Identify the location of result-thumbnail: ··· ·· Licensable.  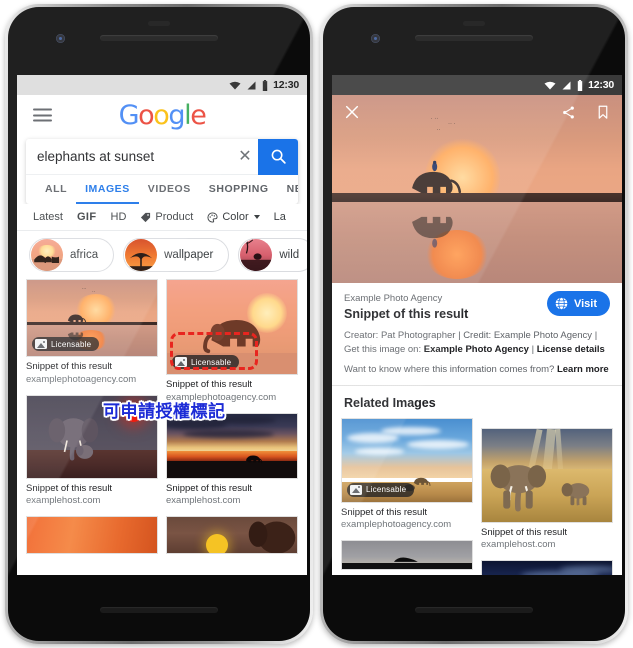
(92, 318).